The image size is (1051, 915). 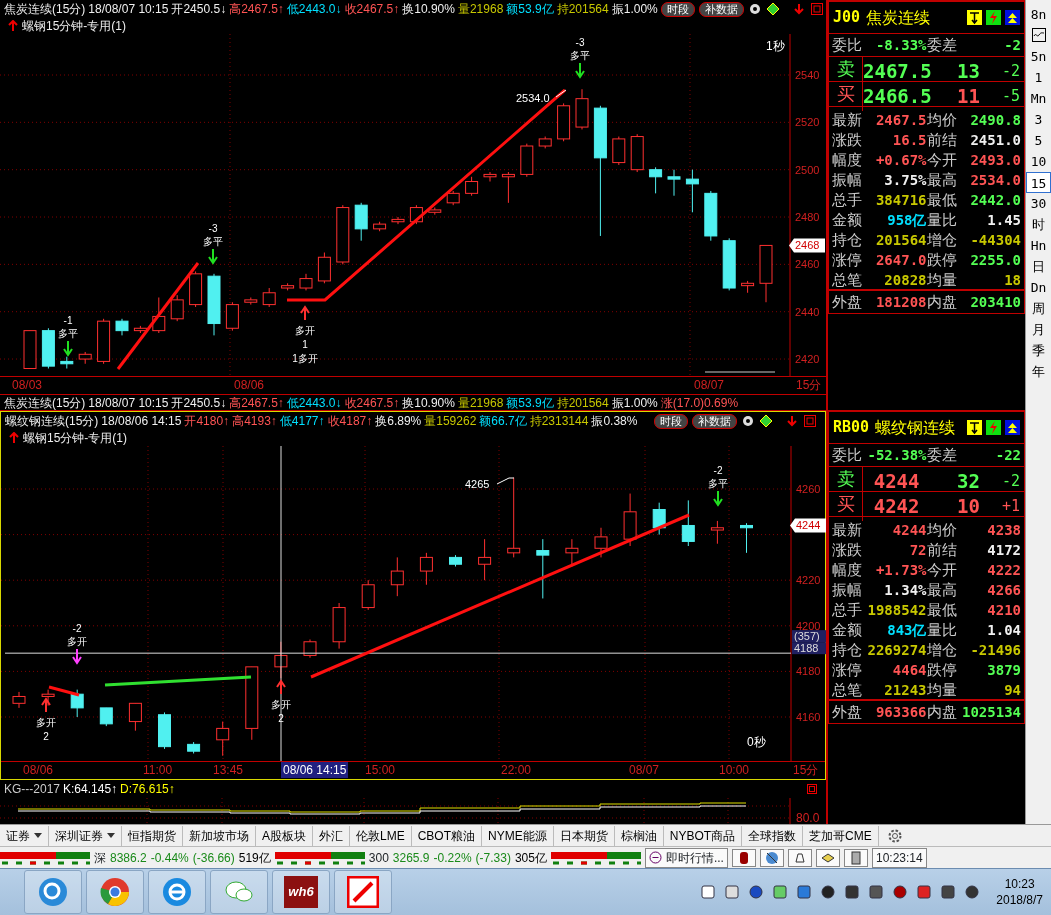 I want to click on period-tab: 3, so click(x=1038, y=119).